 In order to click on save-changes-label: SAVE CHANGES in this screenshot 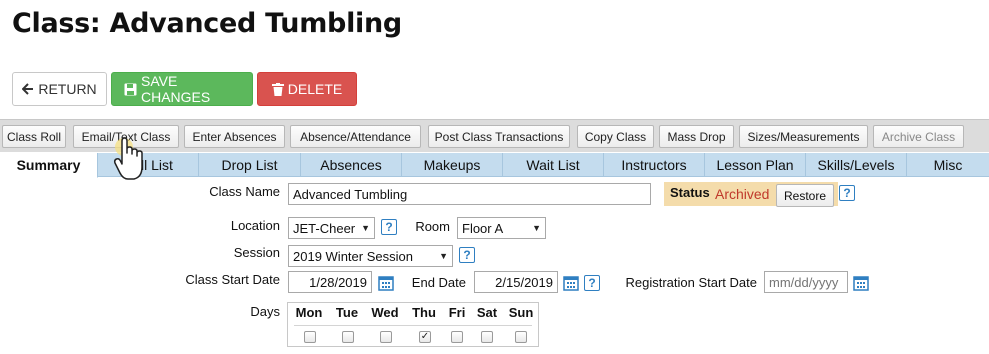, I will do `click(176, 89)`.